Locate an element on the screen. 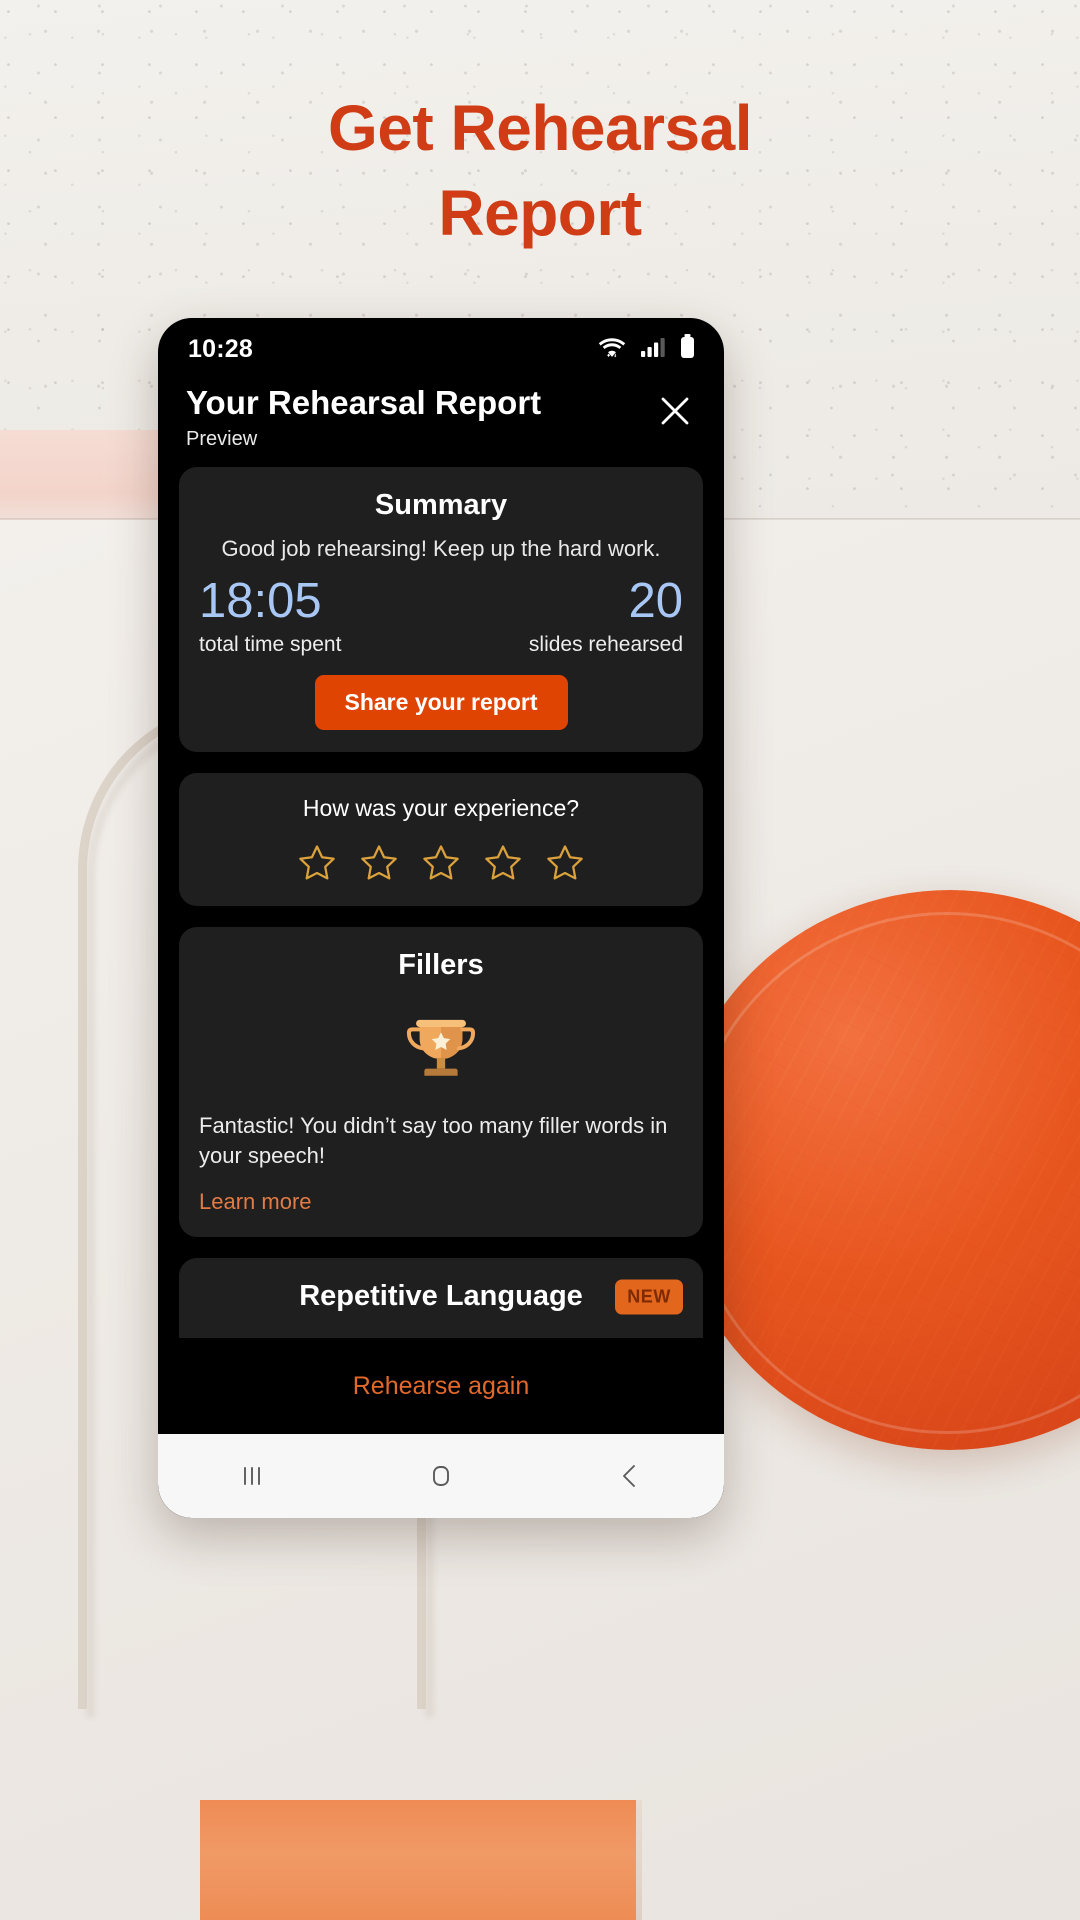 Image resolution: width=1080 pixels, height=1920 pixels. status-bar: 10:28 is located at coordinates (441, 349).